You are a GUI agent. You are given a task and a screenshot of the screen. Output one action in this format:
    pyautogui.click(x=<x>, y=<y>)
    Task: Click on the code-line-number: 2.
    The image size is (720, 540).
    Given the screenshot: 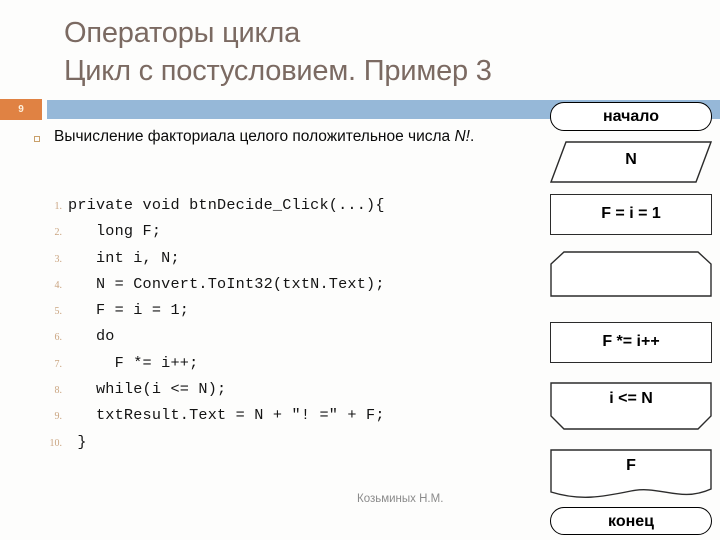 What is the action you would take?
    pyautogui.click(x=58, y=233)
    